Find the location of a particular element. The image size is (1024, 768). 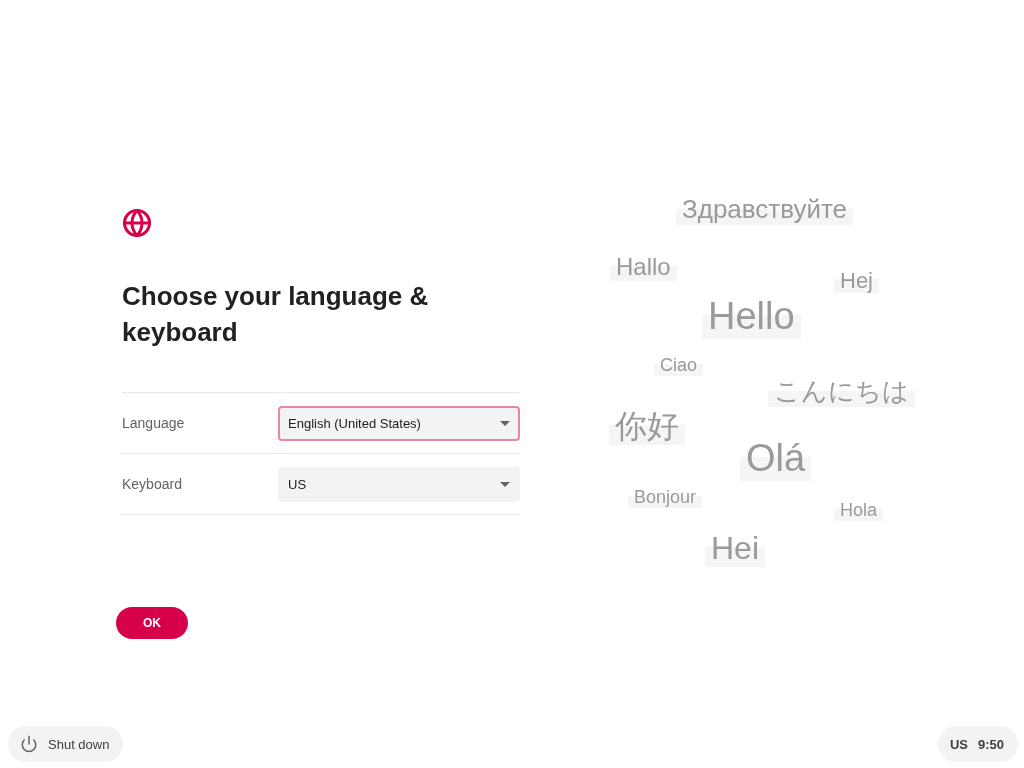

page-title: Choose your language & keyboard is located at coordinates (276, 314).